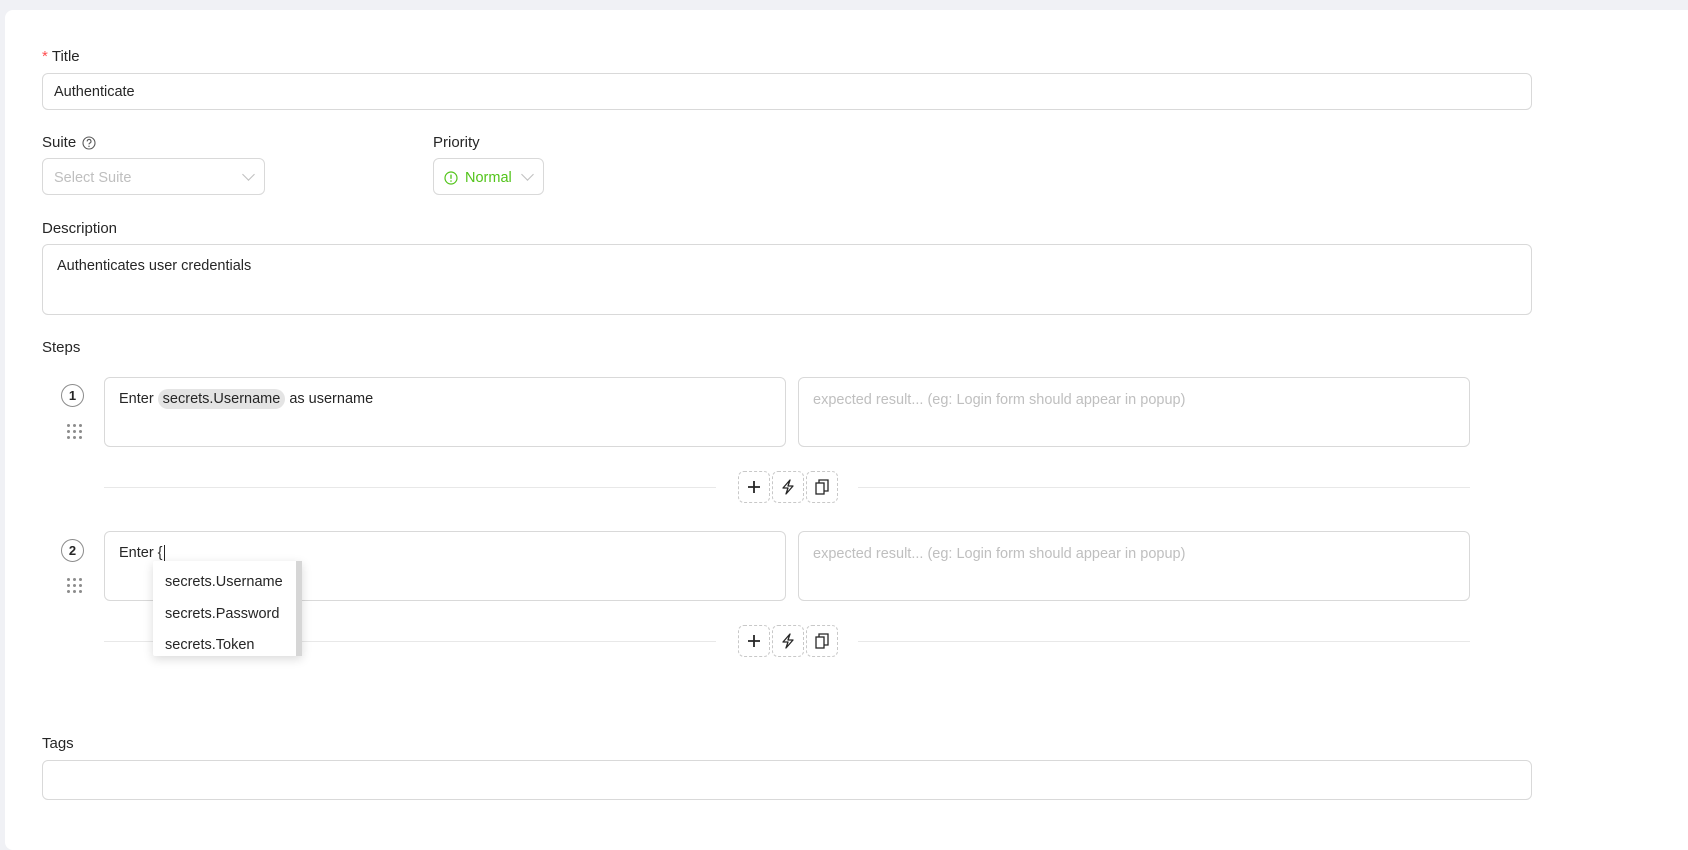 The height and width of the screenshot is (850, 1688). Describe the element at coordinates (222, 614) in the screenshot. I see `autocomplete-option: secrets.Password` at that location.